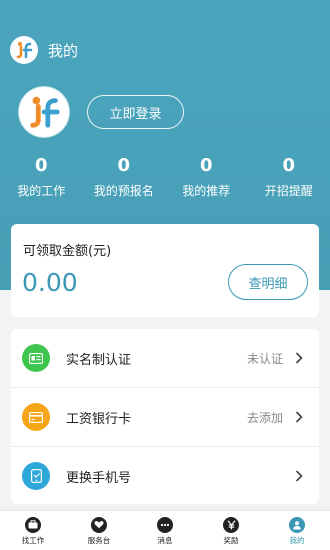 The height and width of the screenshot is (550, 330). I want to click on tab-label: 服务台, so click(99, 540).